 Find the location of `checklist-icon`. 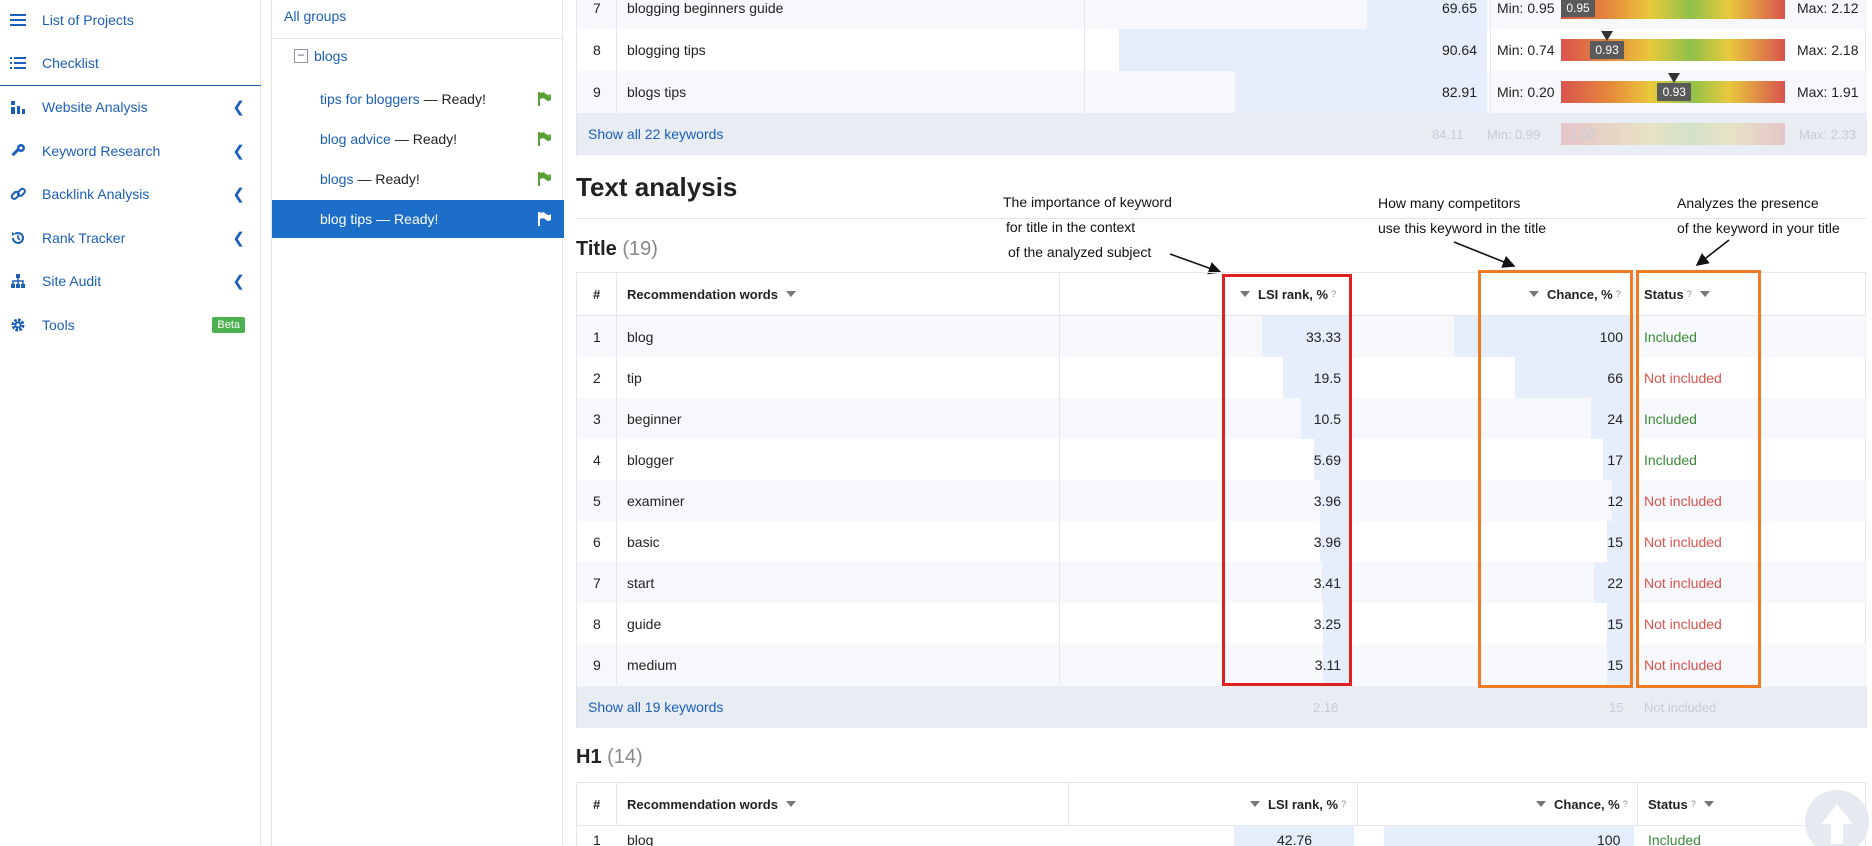

checklist-icon is located at coordinates (18, 63).